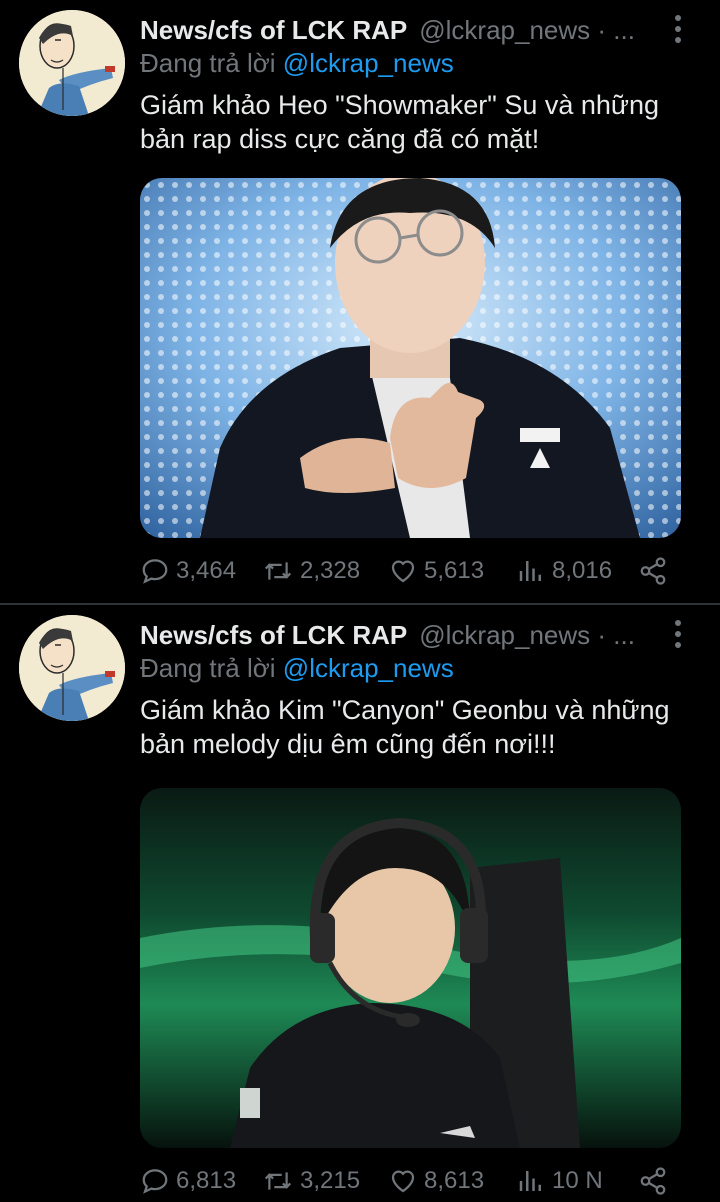 The width and height of the screenshot is (720, 1202). I want to click on reply-button: 3,464, so click(188, 571).